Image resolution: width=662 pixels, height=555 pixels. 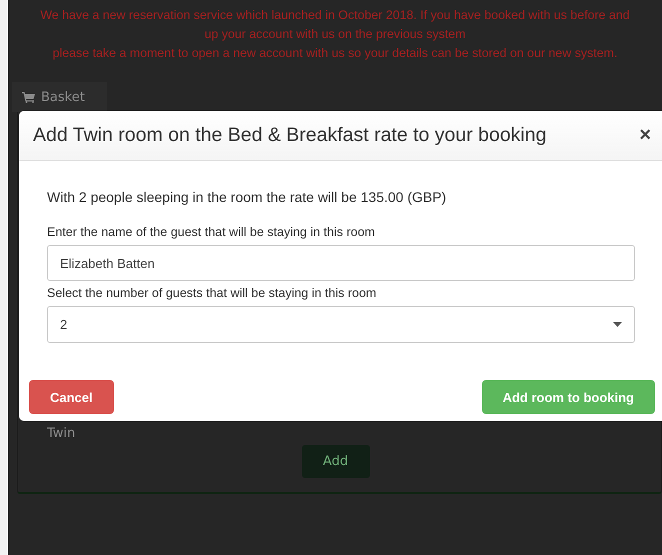 I want to click on dialog-title: Add Twin room on the Bed & Breakfast rate to your booking, so click(x=290, y=135).